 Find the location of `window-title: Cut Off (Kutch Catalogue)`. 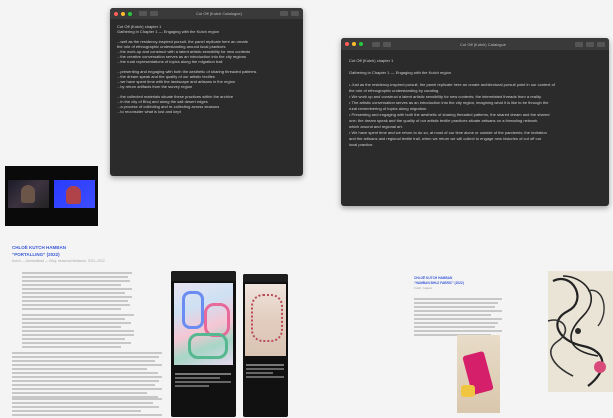

window-title: Cut Off (Kutch Catalogue) is located at coordinates (219, 13).